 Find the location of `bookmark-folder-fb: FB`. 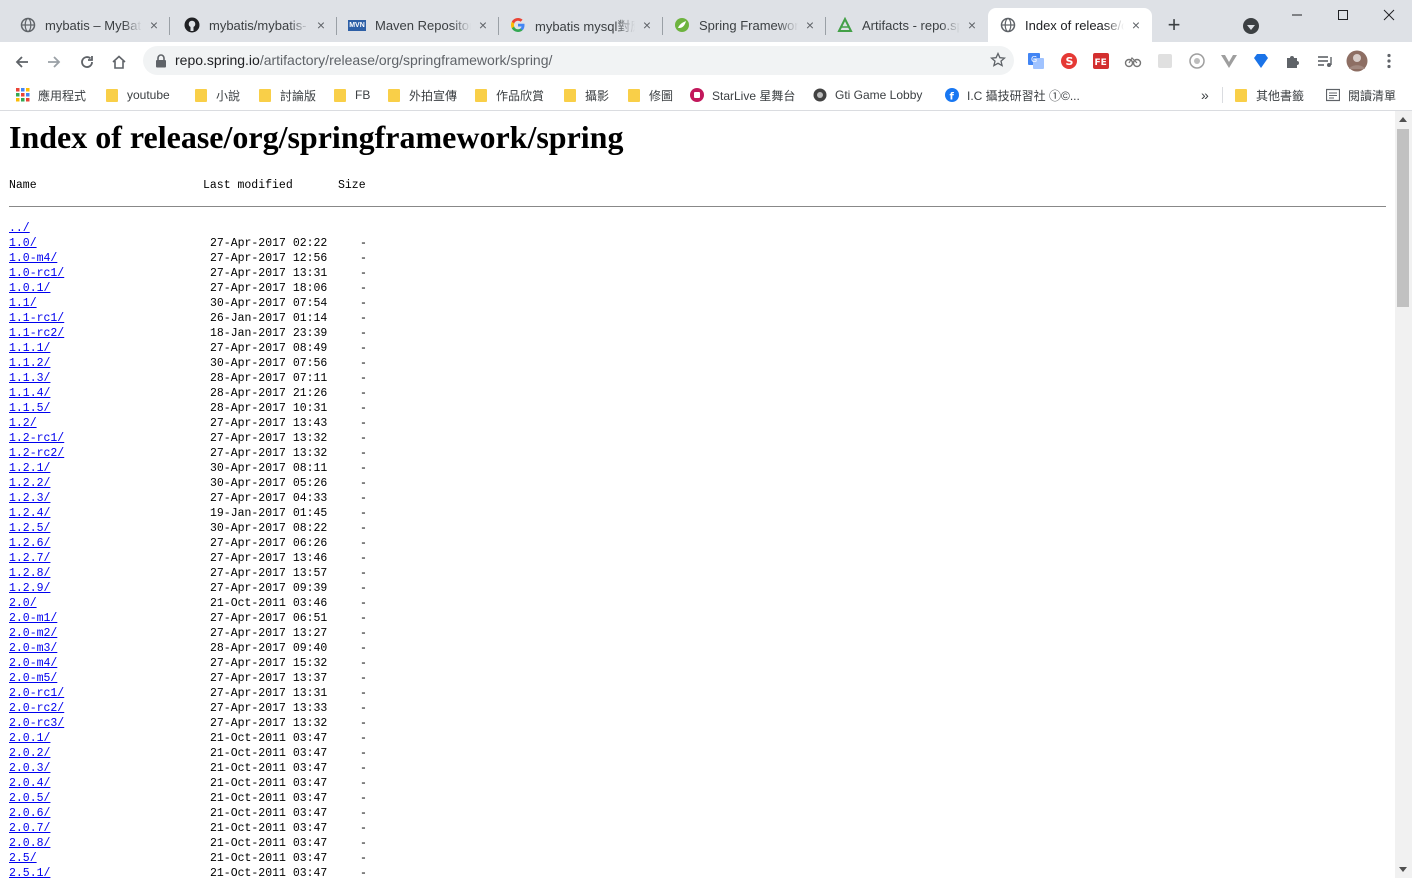

bookmark-folder-fb: FB is located at coordinates (351, 95).